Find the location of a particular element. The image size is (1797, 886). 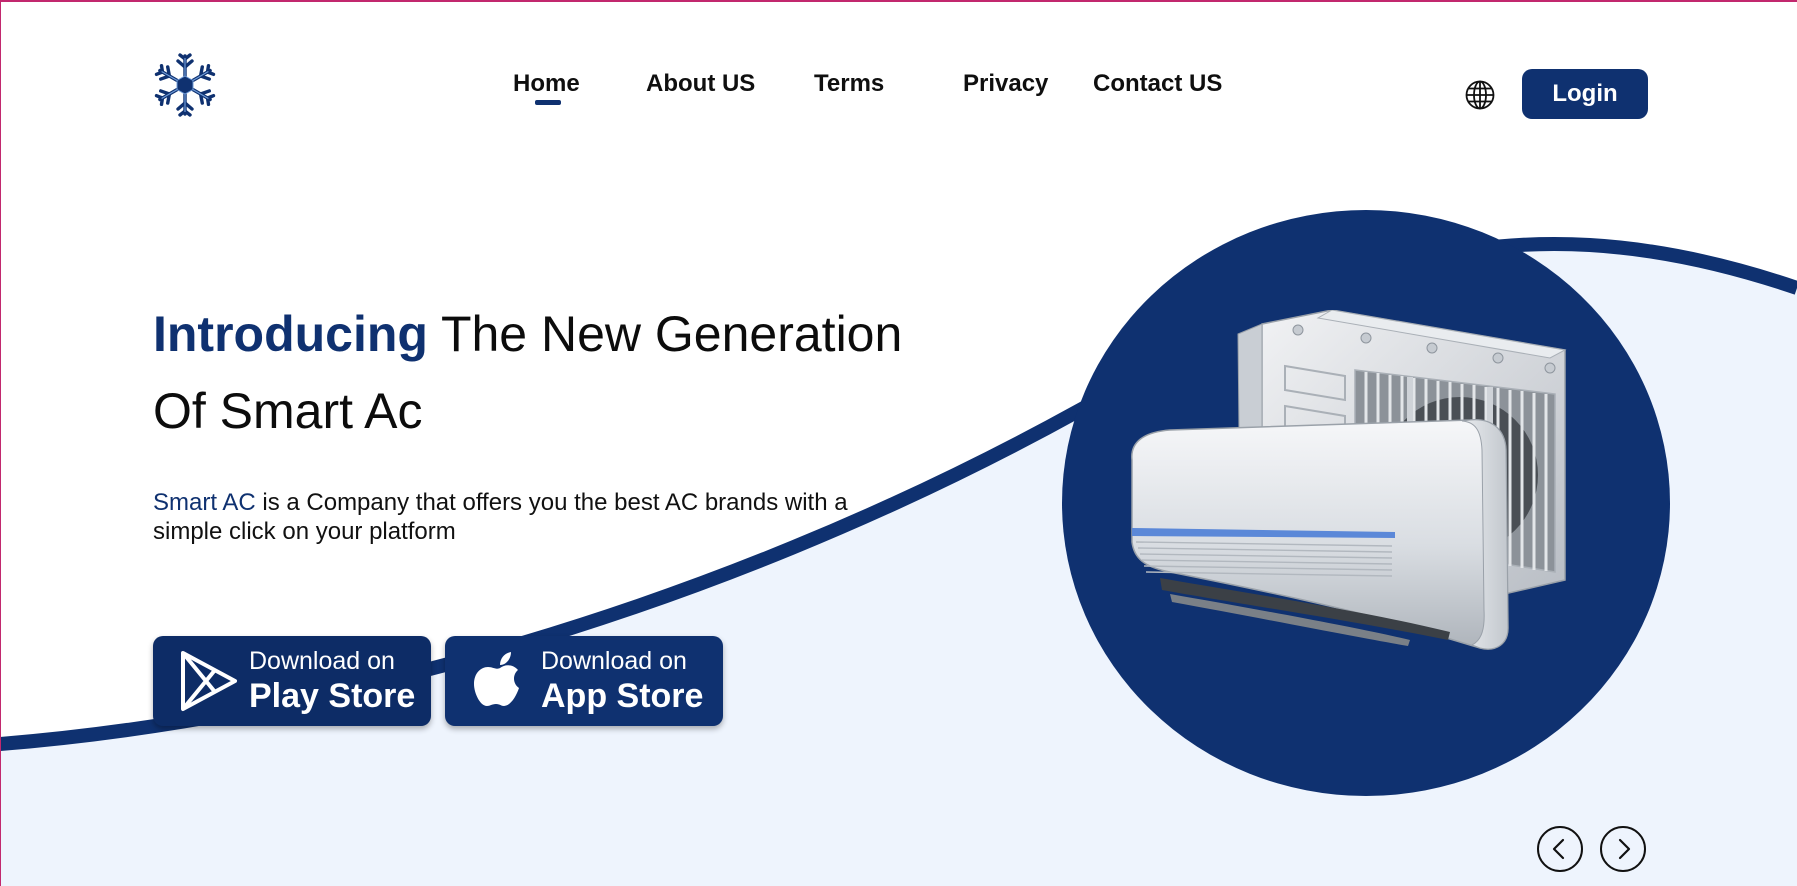

nav-active-indicator is located at coordinates (548, 102).